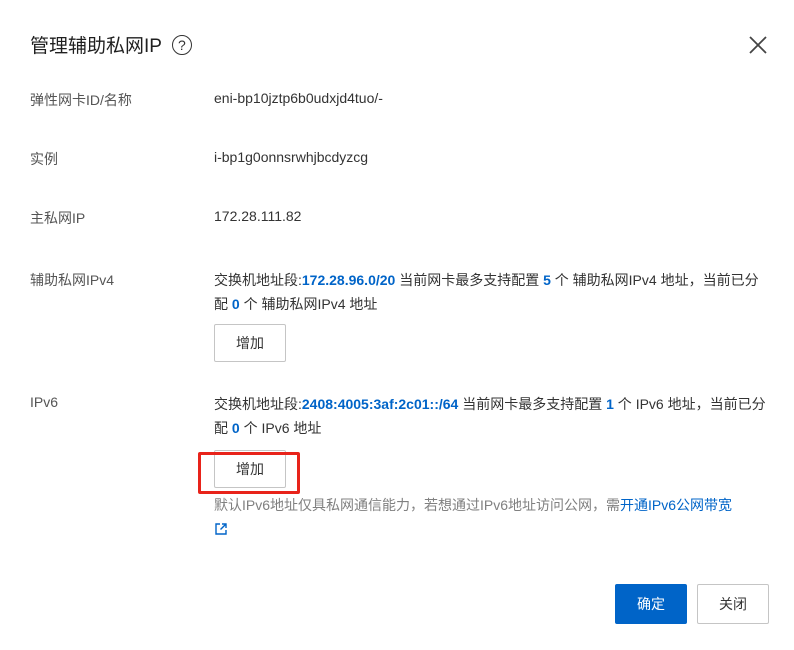 This screenshot has width=794, height=650. What do you see at coordinates (258, 216) in the screenshot?
I see `primary-ip-value: 172.28.111.82` at bounding box center [258, 216].